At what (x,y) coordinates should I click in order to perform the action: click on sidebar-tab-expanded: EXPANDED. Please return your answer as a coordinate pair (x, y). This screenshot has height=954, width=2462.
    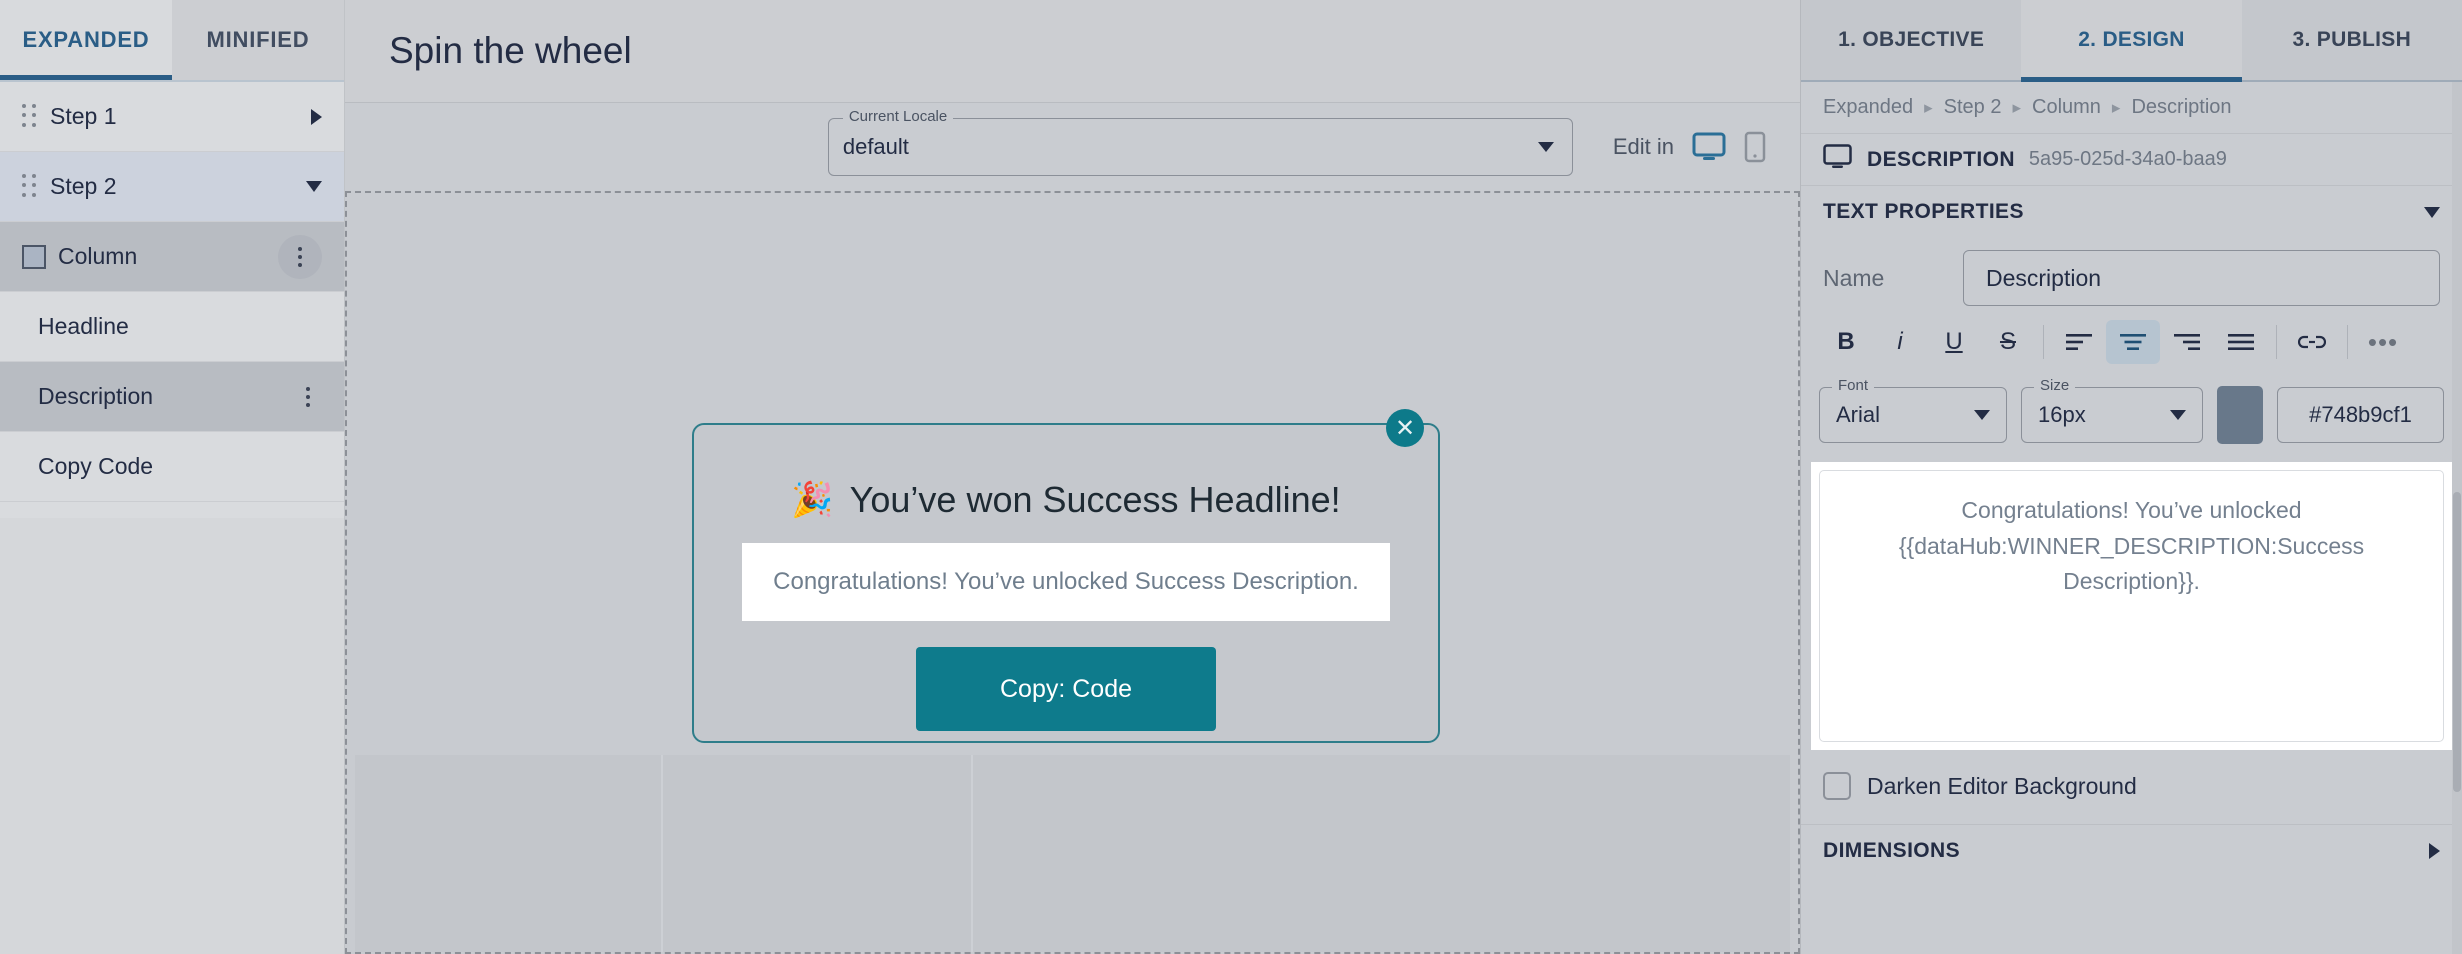
    Looking at the image, I should click on (86, 40).